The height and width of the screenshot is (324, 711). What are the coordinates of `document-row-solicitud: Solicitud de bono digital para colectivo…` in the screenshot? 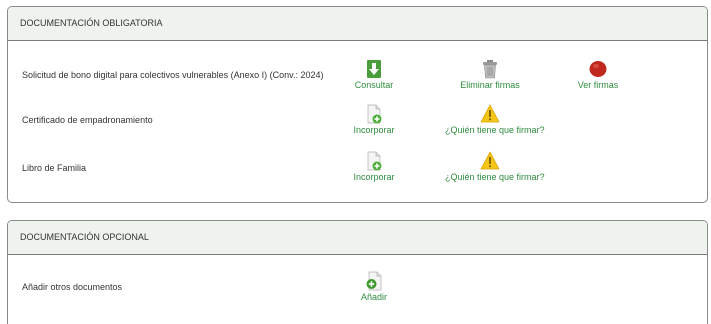 It's located at (357, 77).